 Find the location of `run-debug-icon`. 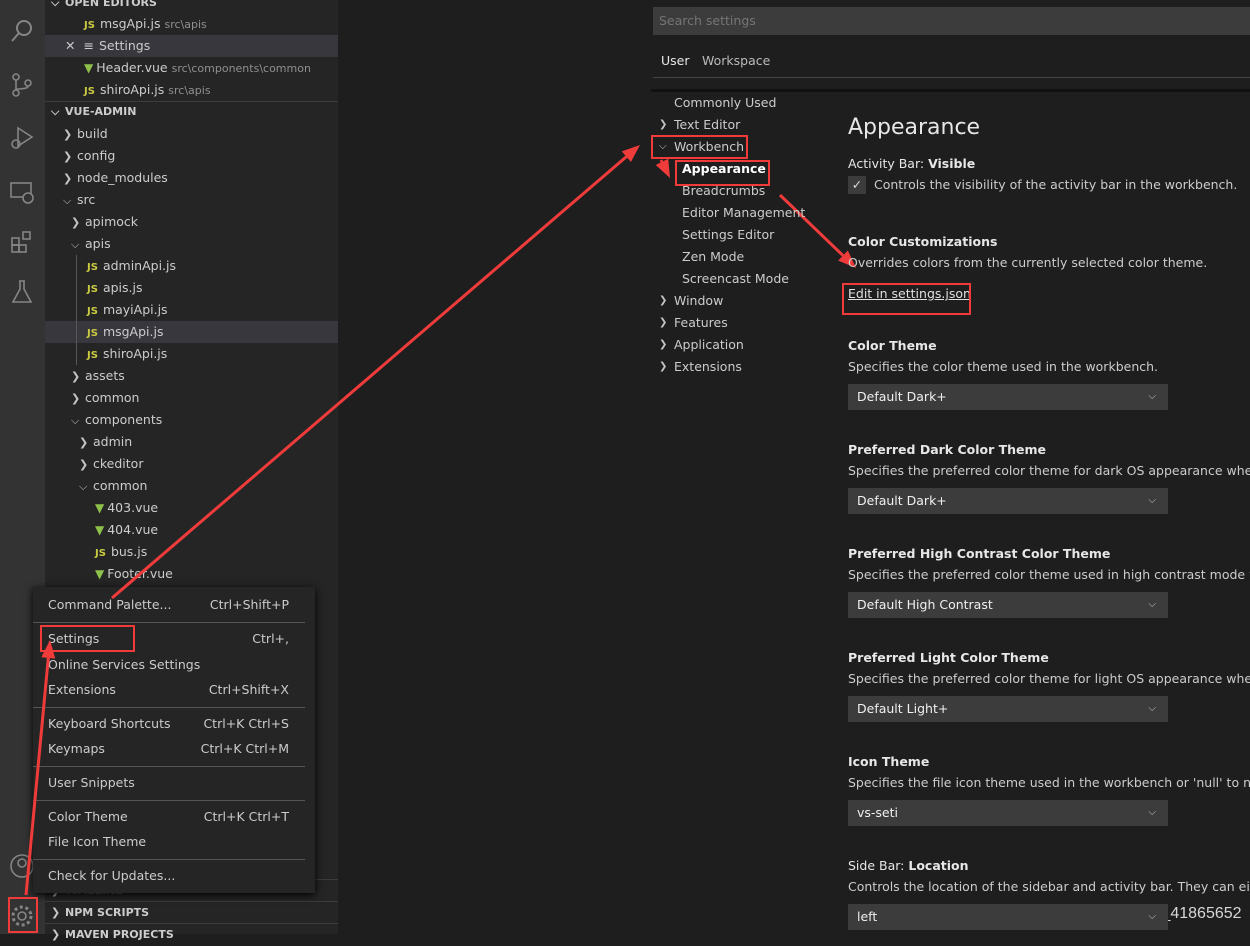

run-debug-icon is located at coordinates (22, 138).